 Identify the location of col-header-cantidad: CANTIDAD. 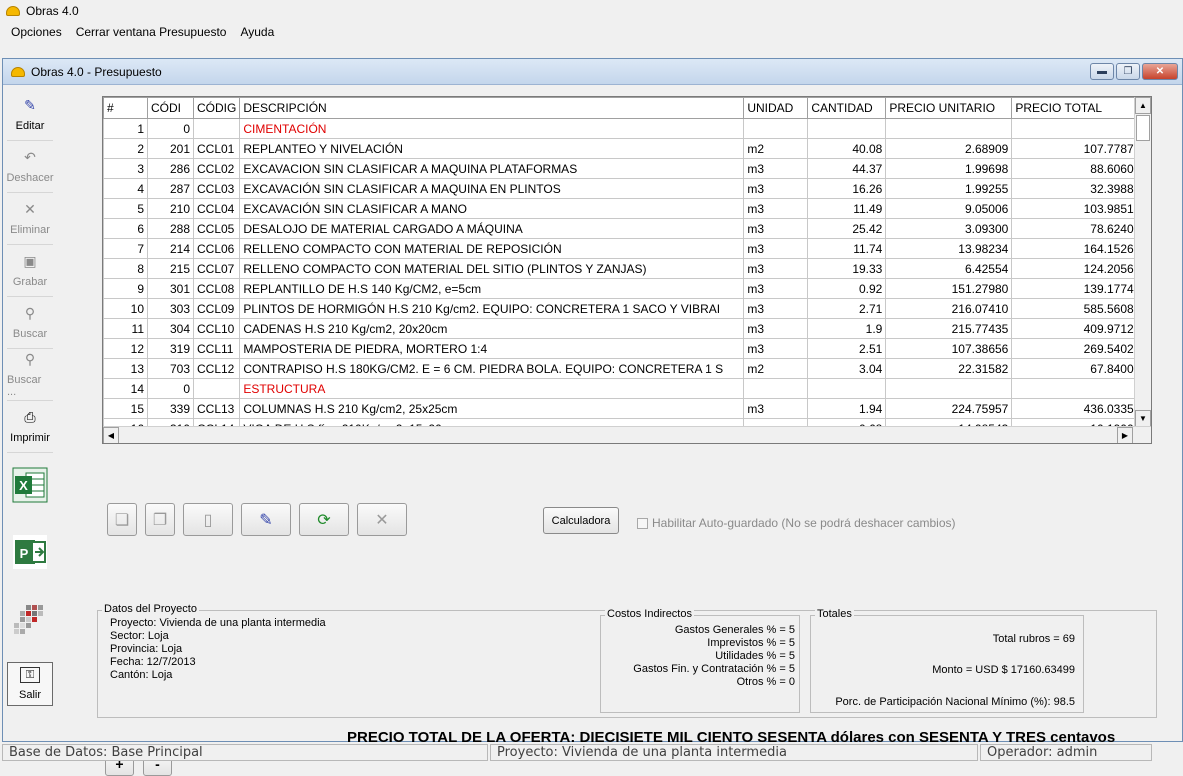
(847, 108).